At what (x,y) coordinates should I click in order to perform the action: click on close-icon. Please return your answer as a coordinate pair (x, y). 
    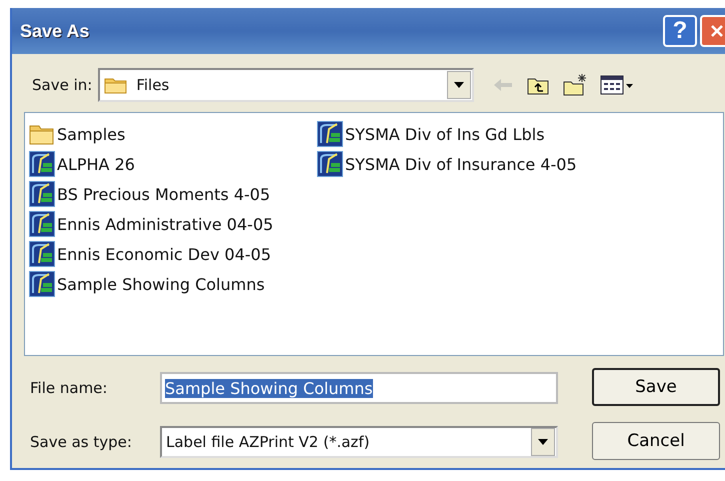
    Looking at the image, I should click on (717, 31).